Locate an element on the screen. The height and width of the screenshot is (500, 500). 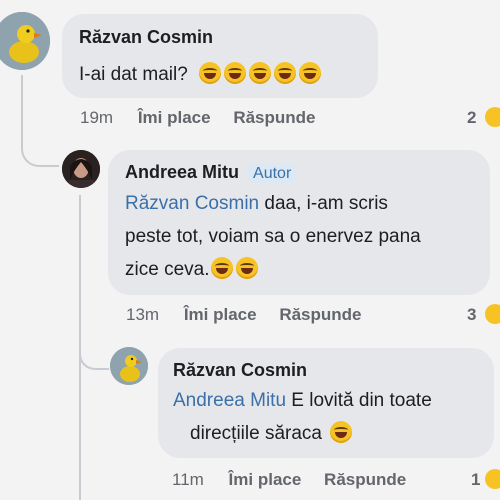
comment-bubble: Răzvan Cosmin I-ai dat mail? is located at coordinates (220, 56).